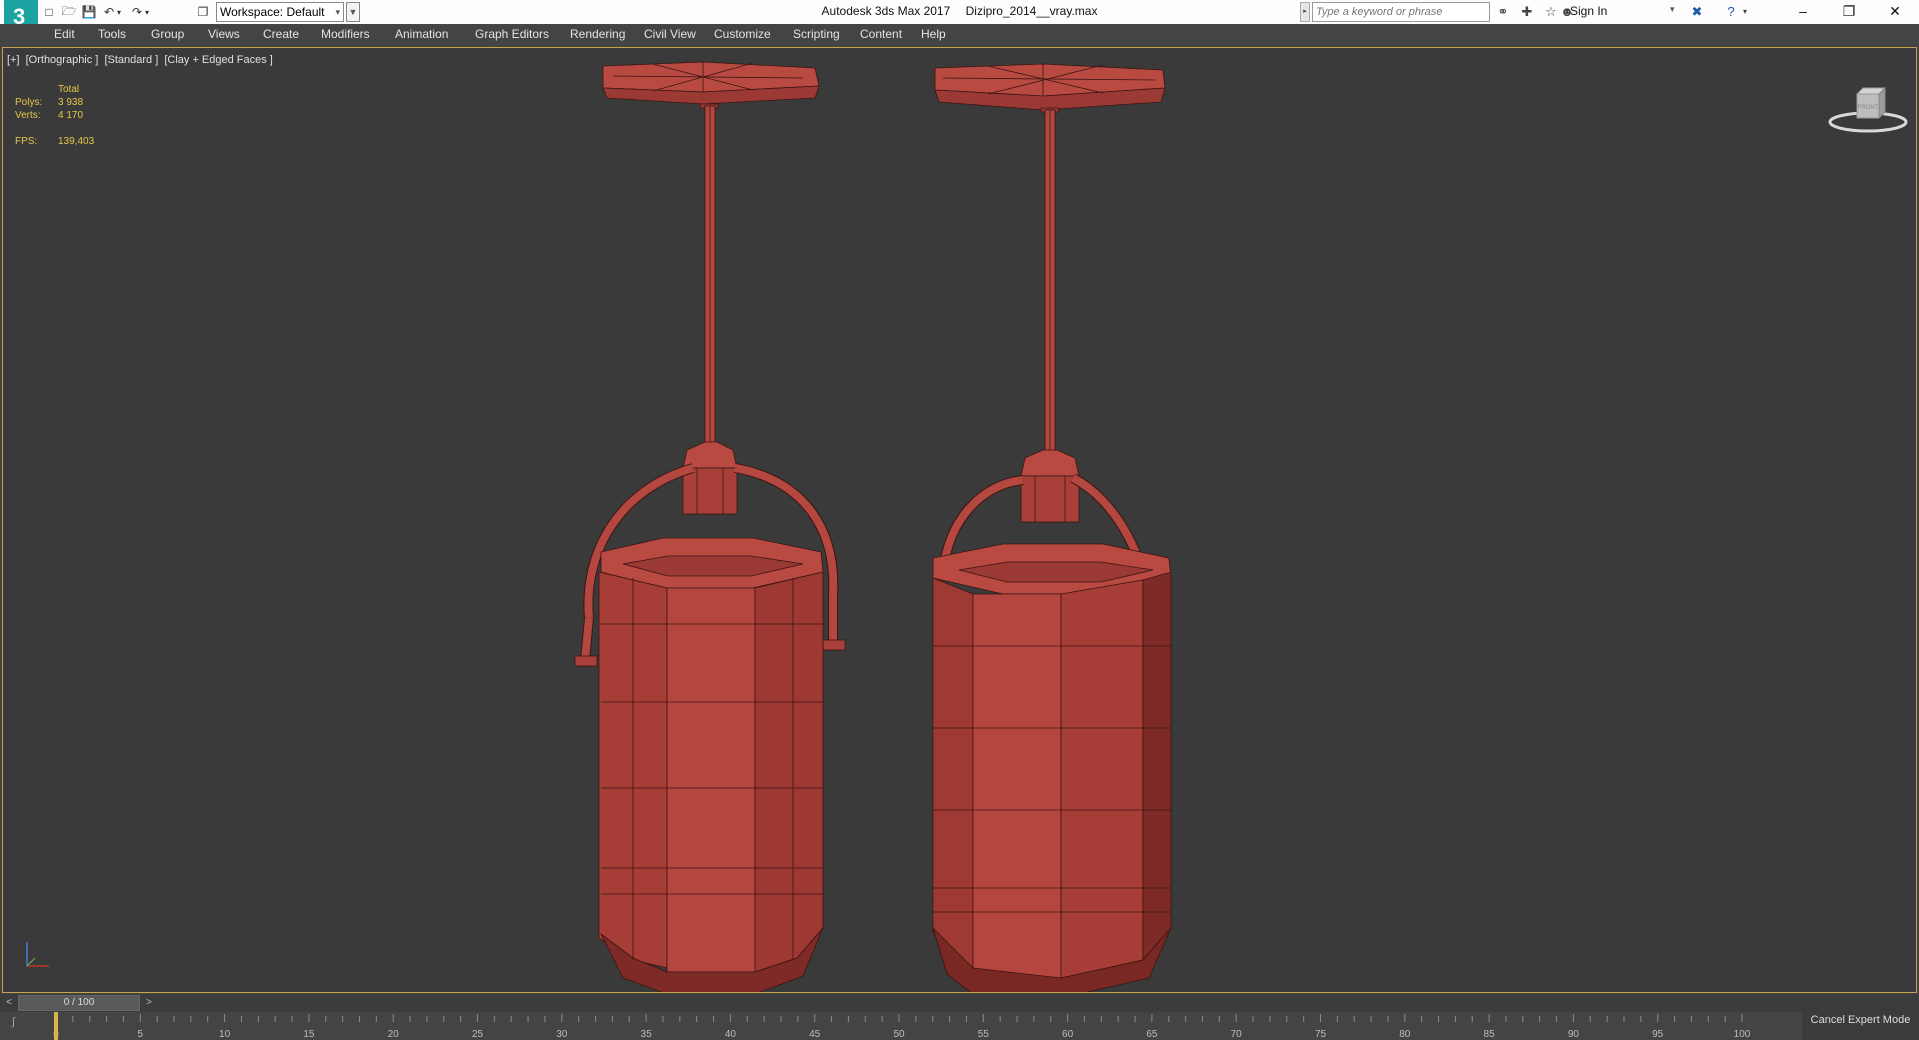 The image size is (1919, 1040). I want to click on ruler-tick-label: 15, so click(309, 1034).